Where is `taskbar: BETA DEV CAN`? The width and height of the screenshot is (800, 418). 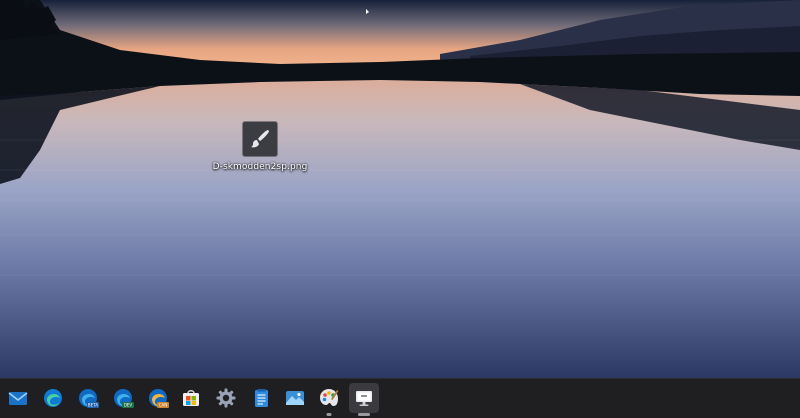 taskbar: BETA DEV CAN is located at coordinates (400, 398).